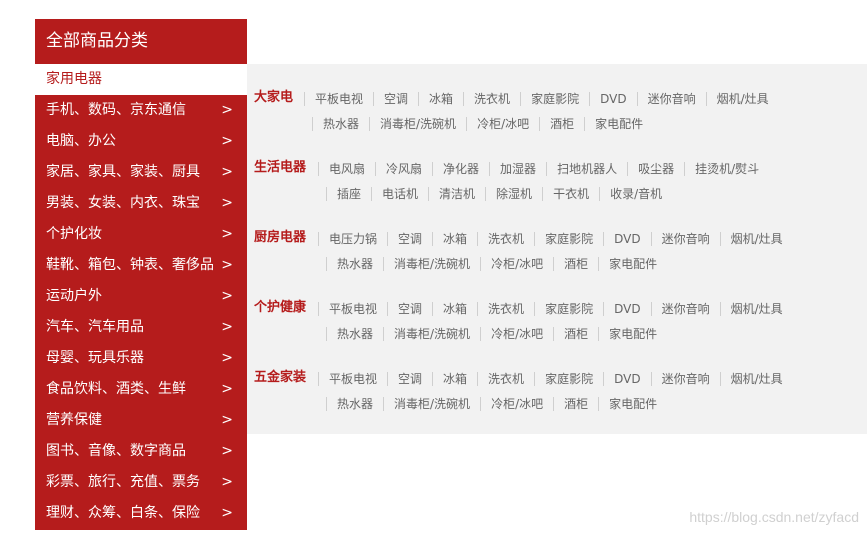  Describe the element at coordinates (142, 79) in the screenshot. I see `sidebar-item-active: 家用电器` at that location.